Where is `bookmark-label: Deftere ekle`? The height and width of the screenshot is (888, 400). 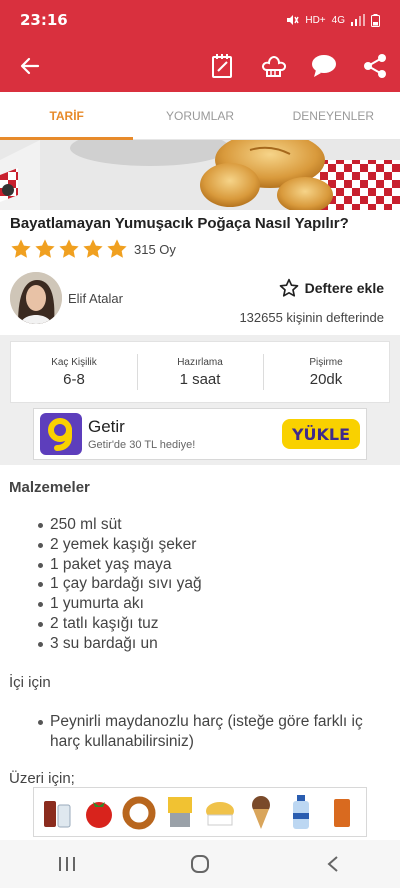
bookmark-label: Deftere ekle is located at coordinates (344, 288).